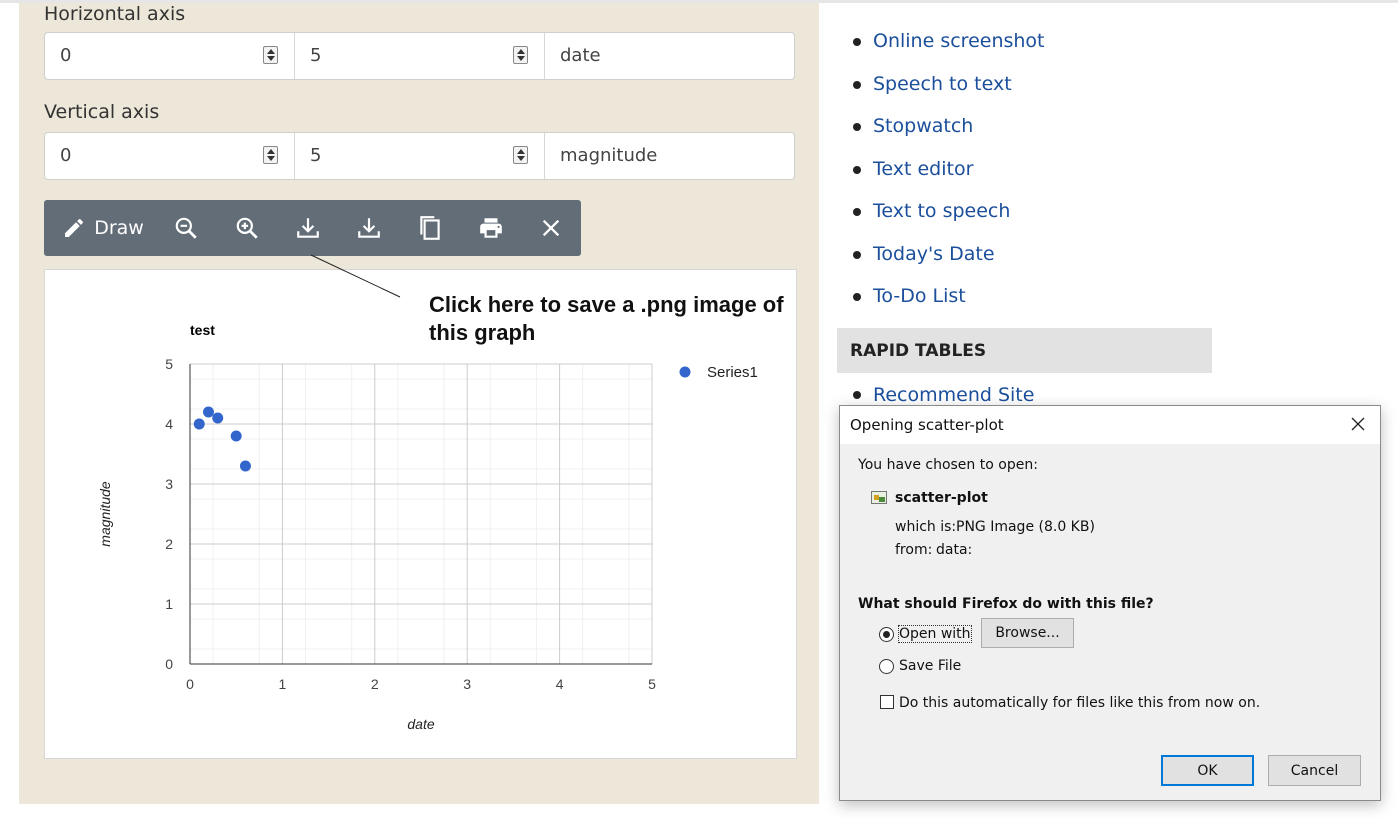 The height and width of the screenshot is (818, 1398). I want to click on sidebar-link-item: Speech to text, so click(949, 84).